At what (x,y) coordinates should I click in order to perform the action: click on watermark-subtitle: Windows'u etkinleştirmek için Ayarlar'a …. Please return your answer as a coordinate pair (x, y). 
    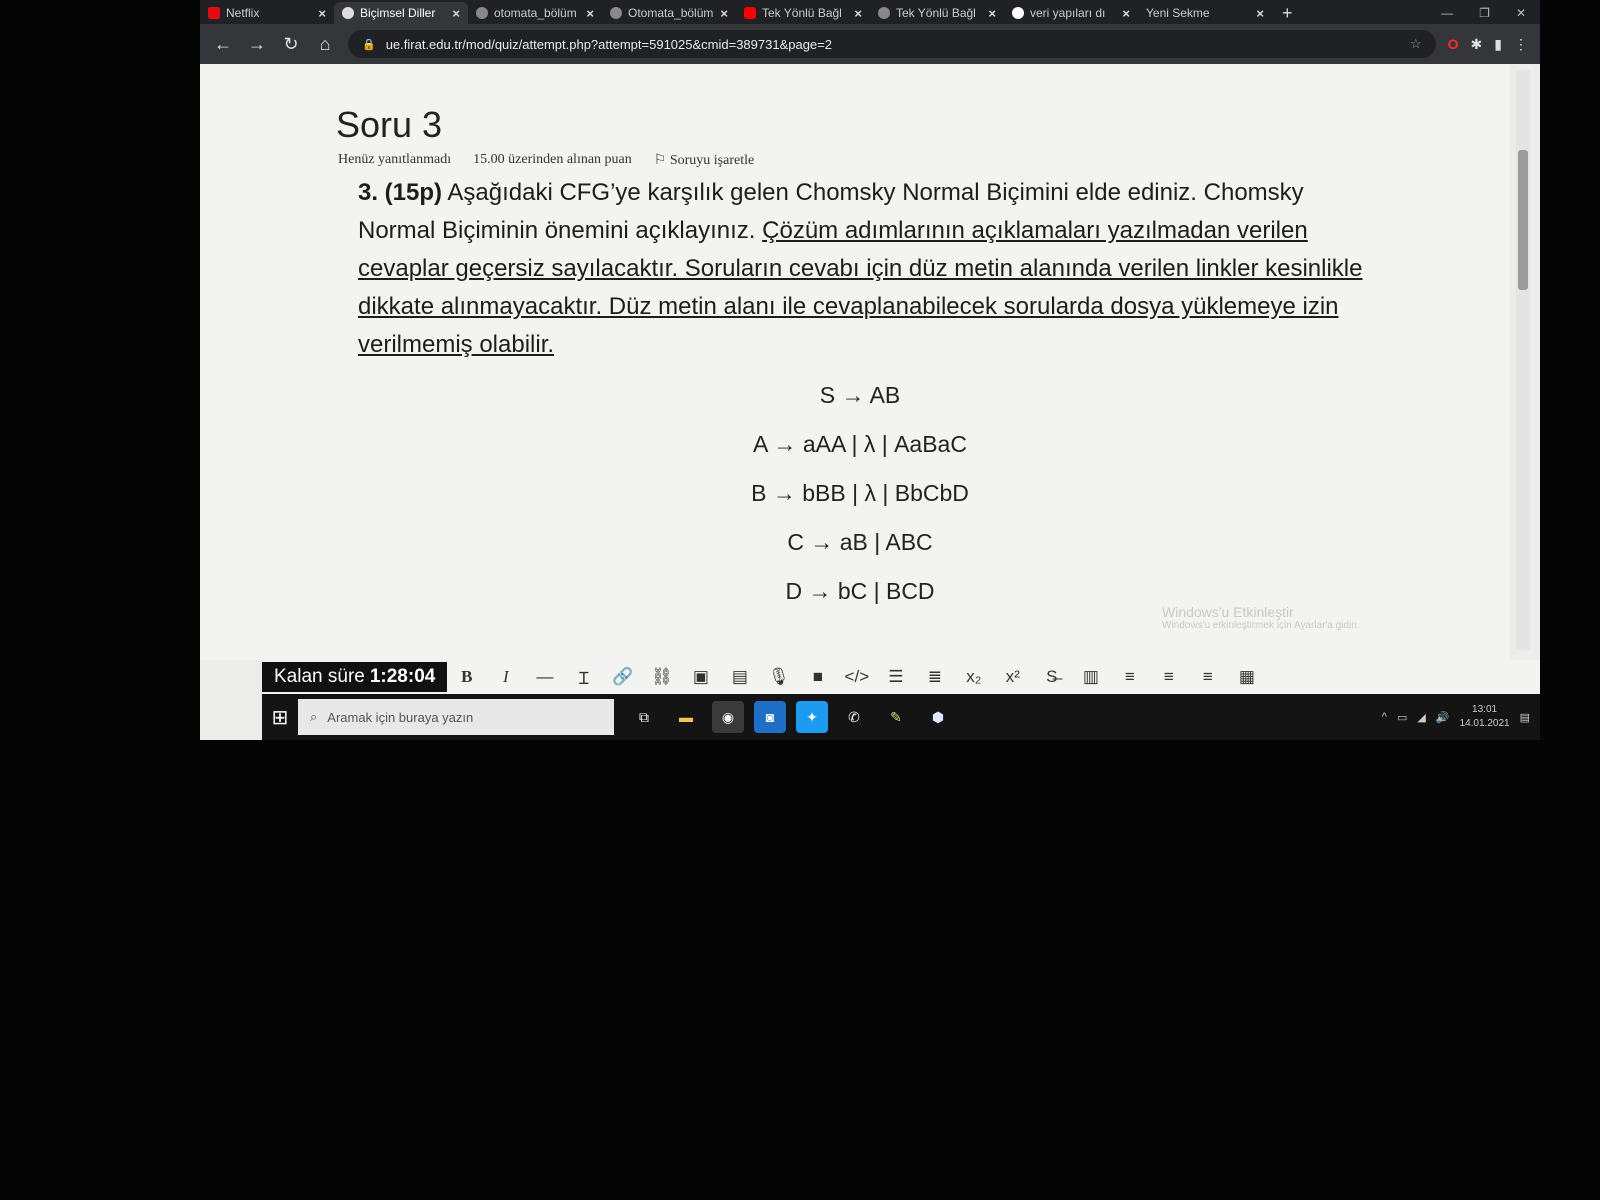
    Looking at the image, I should click on (1261, 625).